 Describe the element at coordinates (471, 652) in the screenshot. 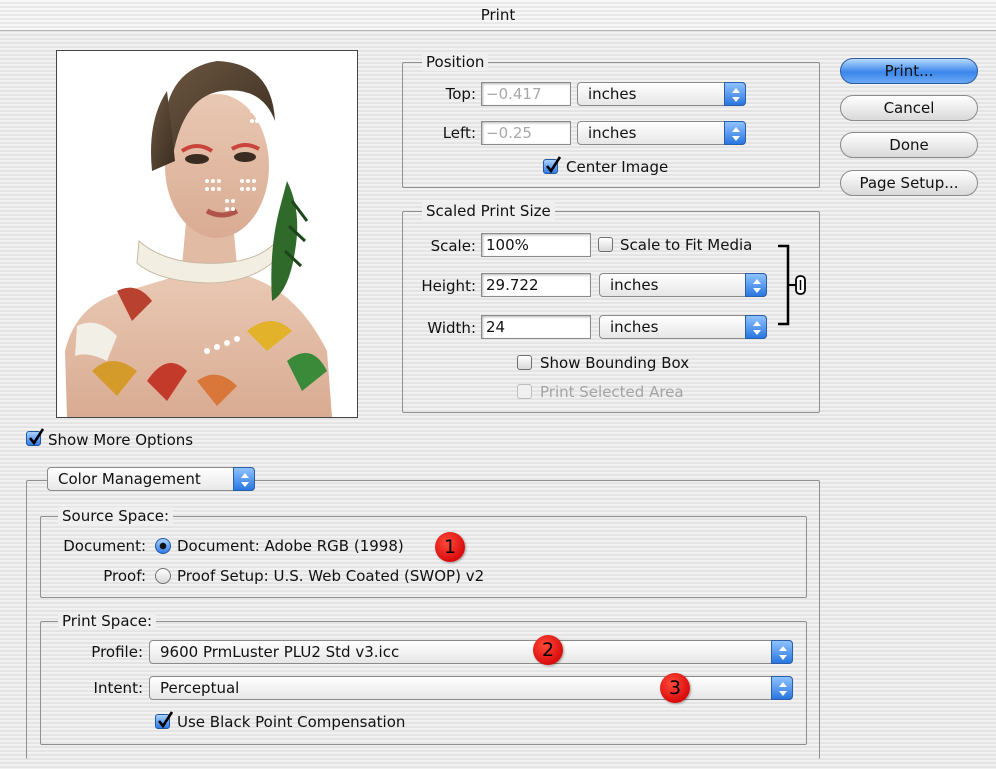

I see `profile-popup: 9600 PrmLuster PLU2 Std v3.icc` at that location.